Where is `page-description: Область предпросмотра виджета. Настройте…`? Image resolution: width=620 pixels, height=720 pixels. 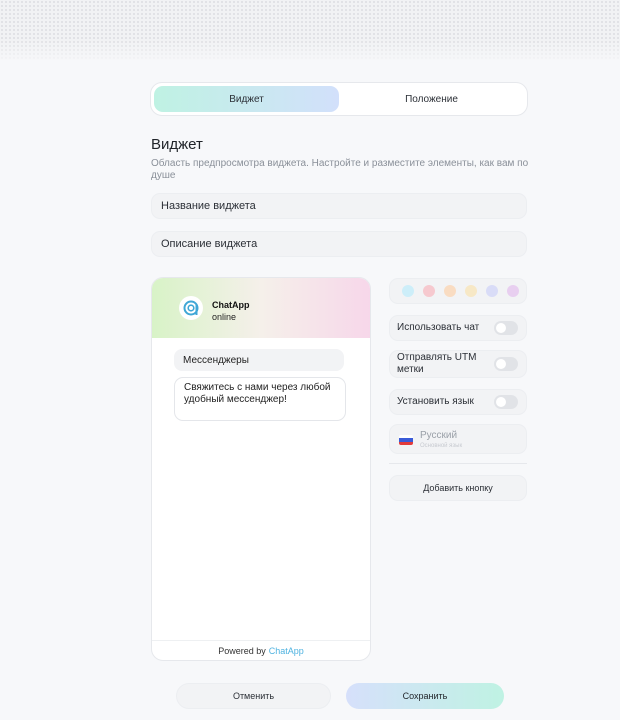
page-description: Область предпросмотра виджета. Настройте… is located at coordinates (340, 169).